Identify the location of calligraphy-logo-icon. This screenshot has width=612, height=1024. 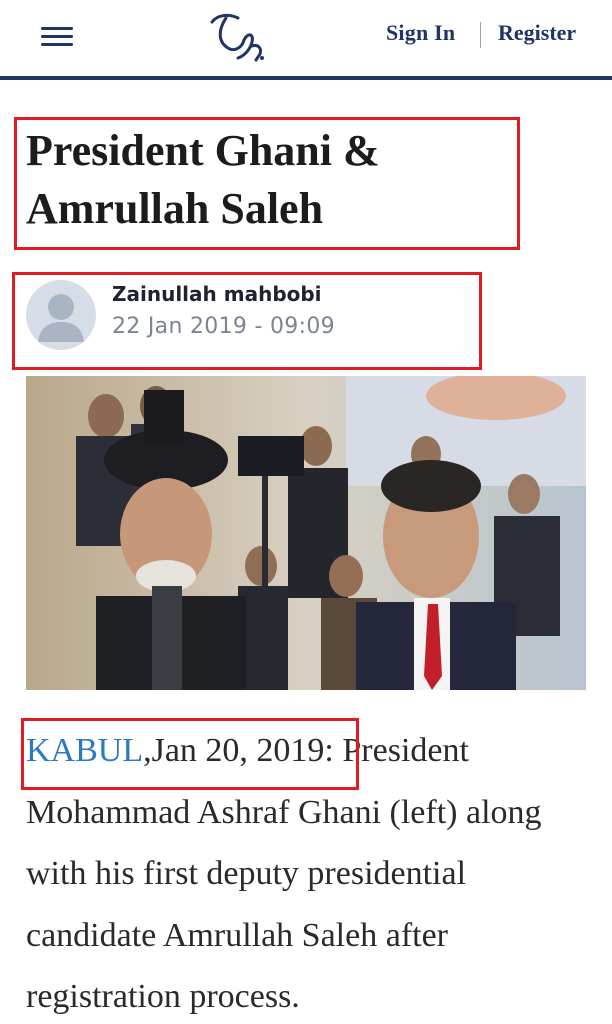
(237, 37).